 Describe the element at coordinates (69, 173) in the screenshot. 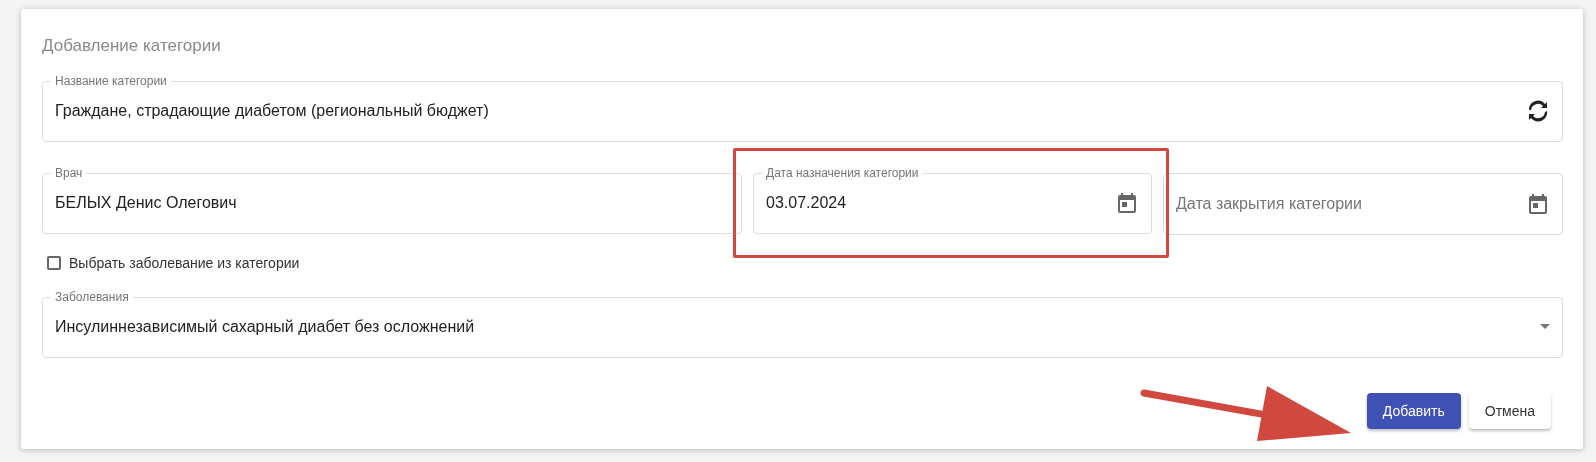

I see `field-label: Врач` at that location.